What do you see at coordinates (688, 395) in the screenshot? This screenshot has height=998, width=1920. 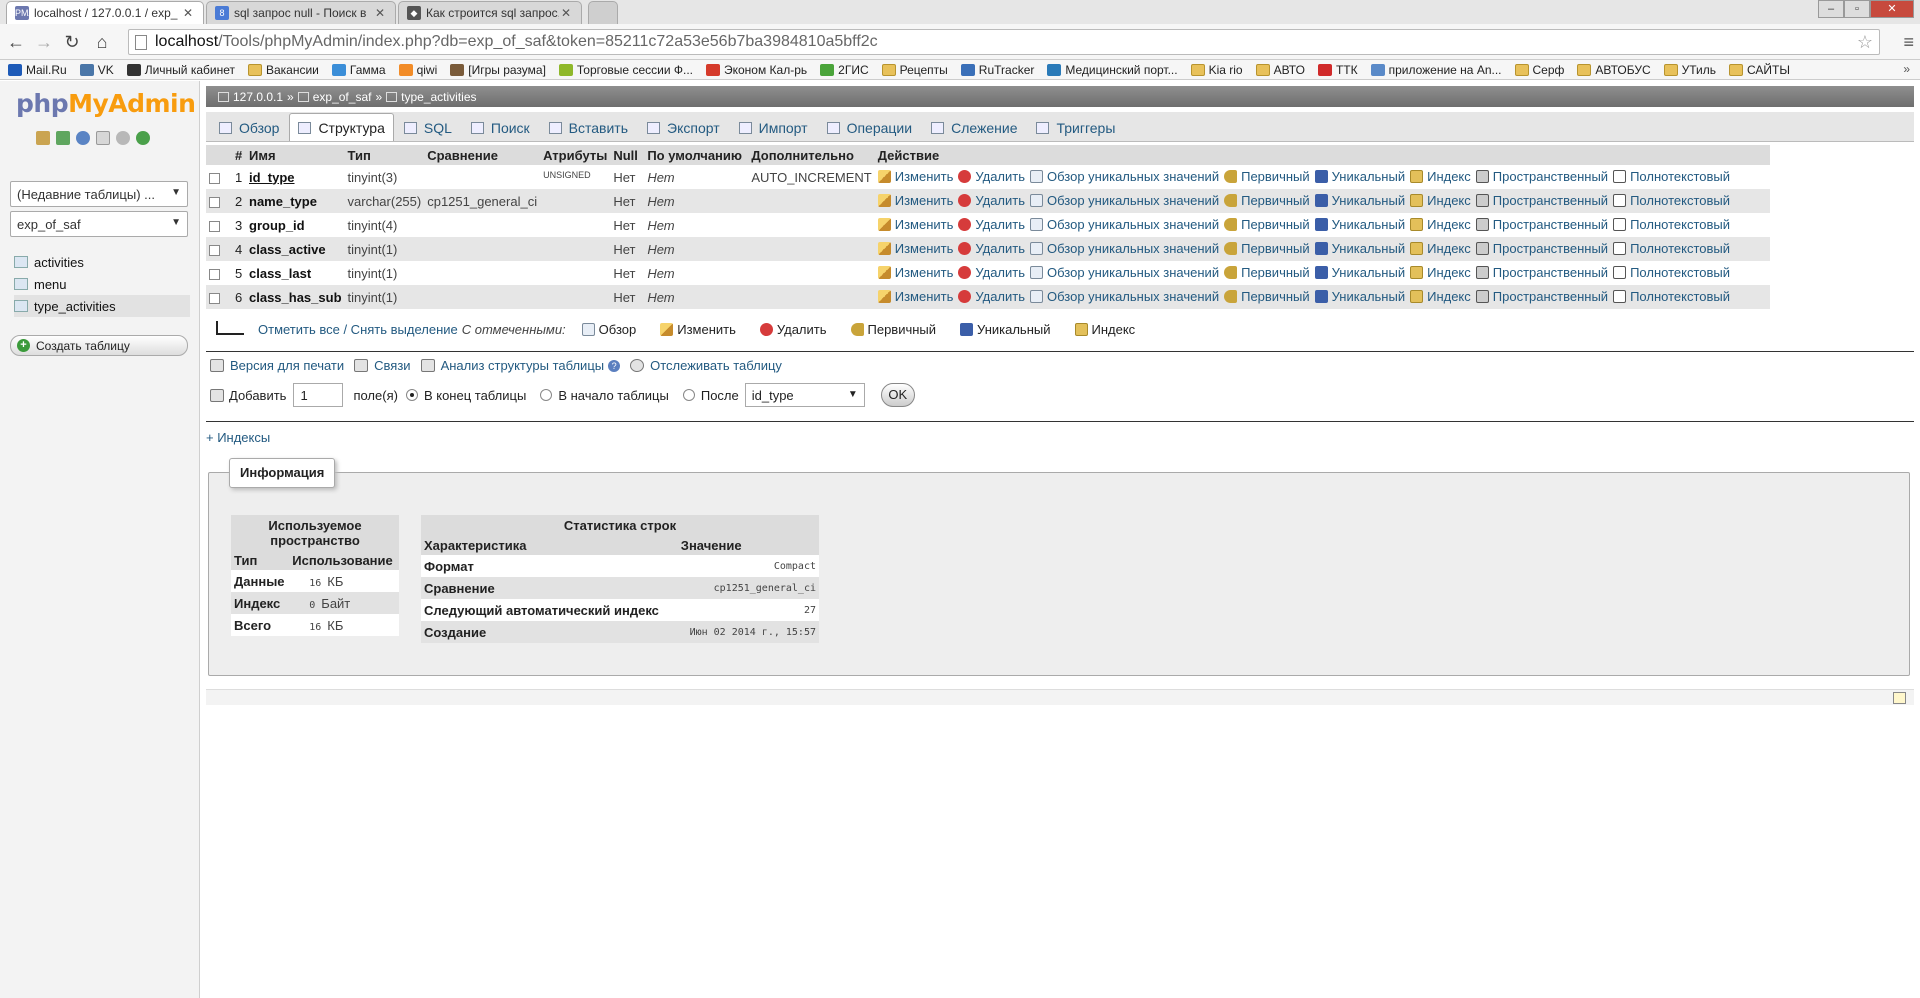 I see `after-radio` at bounding box center [688, 395].